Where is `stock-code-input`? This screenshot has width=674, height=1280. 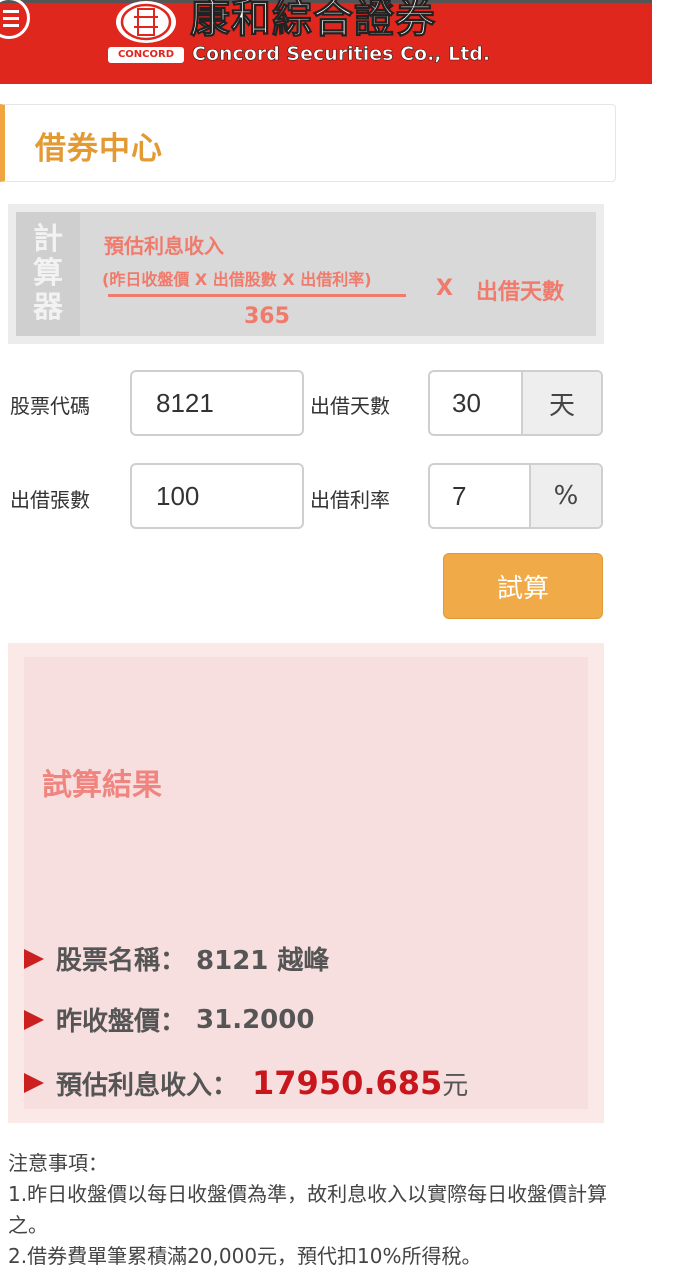
stock-code-input is located at coordinates (217, 403).